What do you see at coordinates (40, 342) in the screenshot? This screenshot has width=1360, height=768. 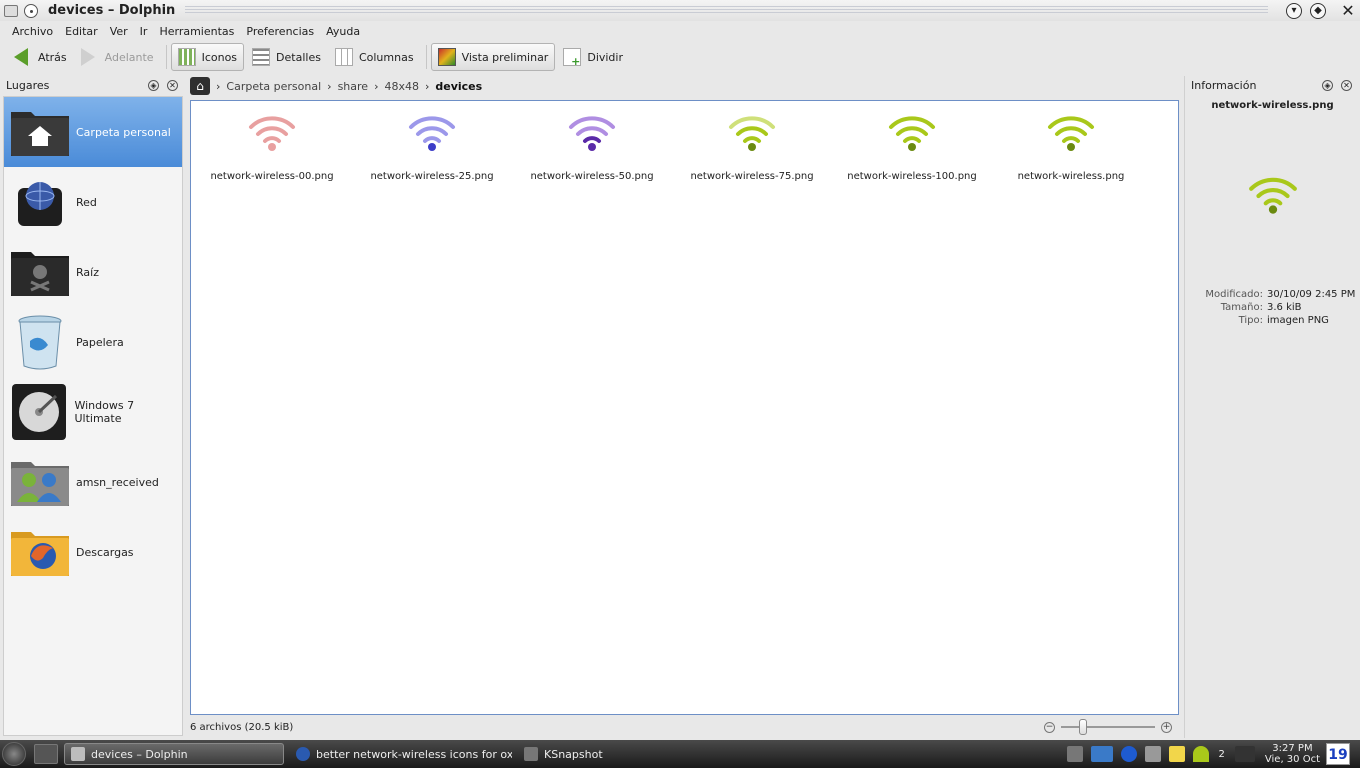 I see `trash-icon` at bounding box center [40, 342].